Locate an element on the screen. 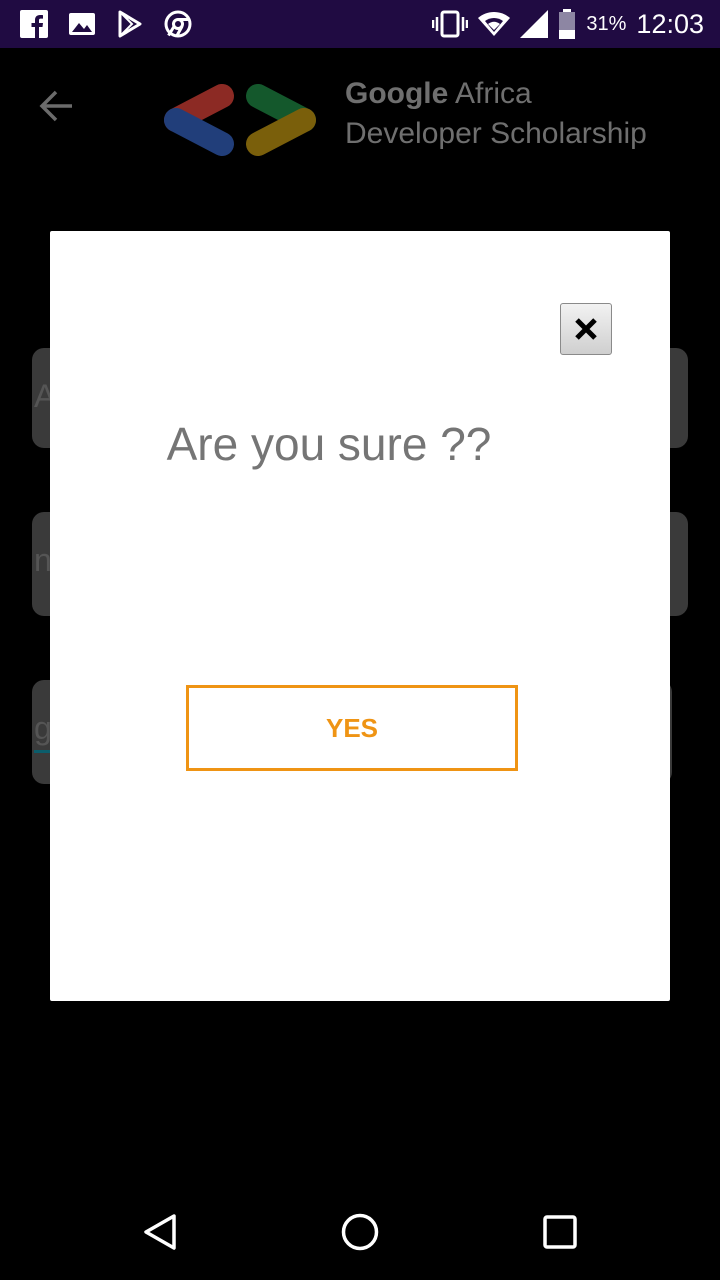 The image size is (720, 1280). gads-logo is located at coordinates (240, 120).